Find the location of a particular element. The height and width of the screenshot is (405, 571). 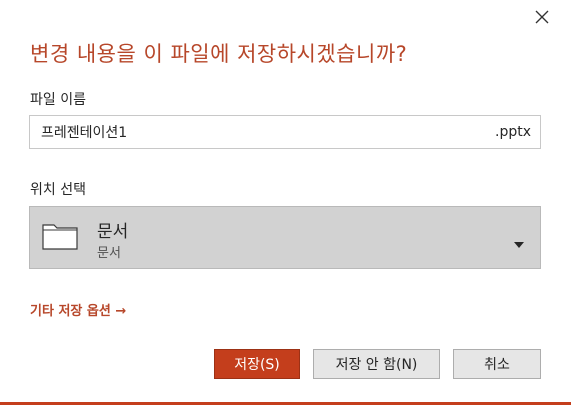

filename-label: 파일 이름 is located at coordinates (58, 100).